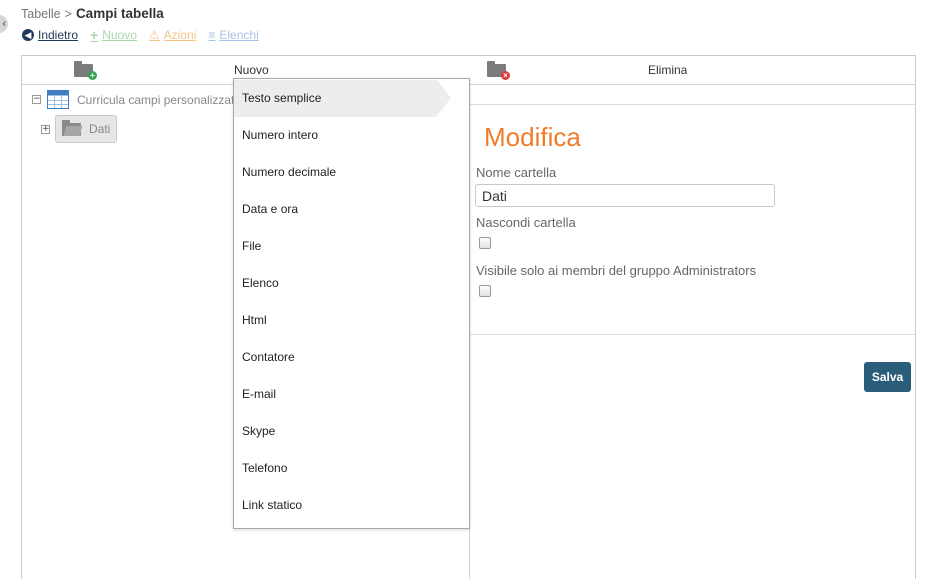 The image size is (941, 579). What do you see at coordinates (58, 99) in the screenshot?
I see `table-icon` at bounding box center [58, 99].